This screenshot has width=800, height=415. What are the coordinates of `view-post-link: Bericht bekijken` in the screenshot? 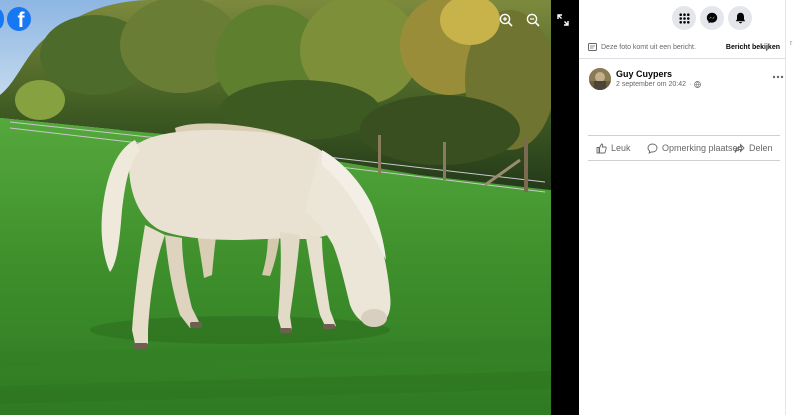 It's located at (753, 47).